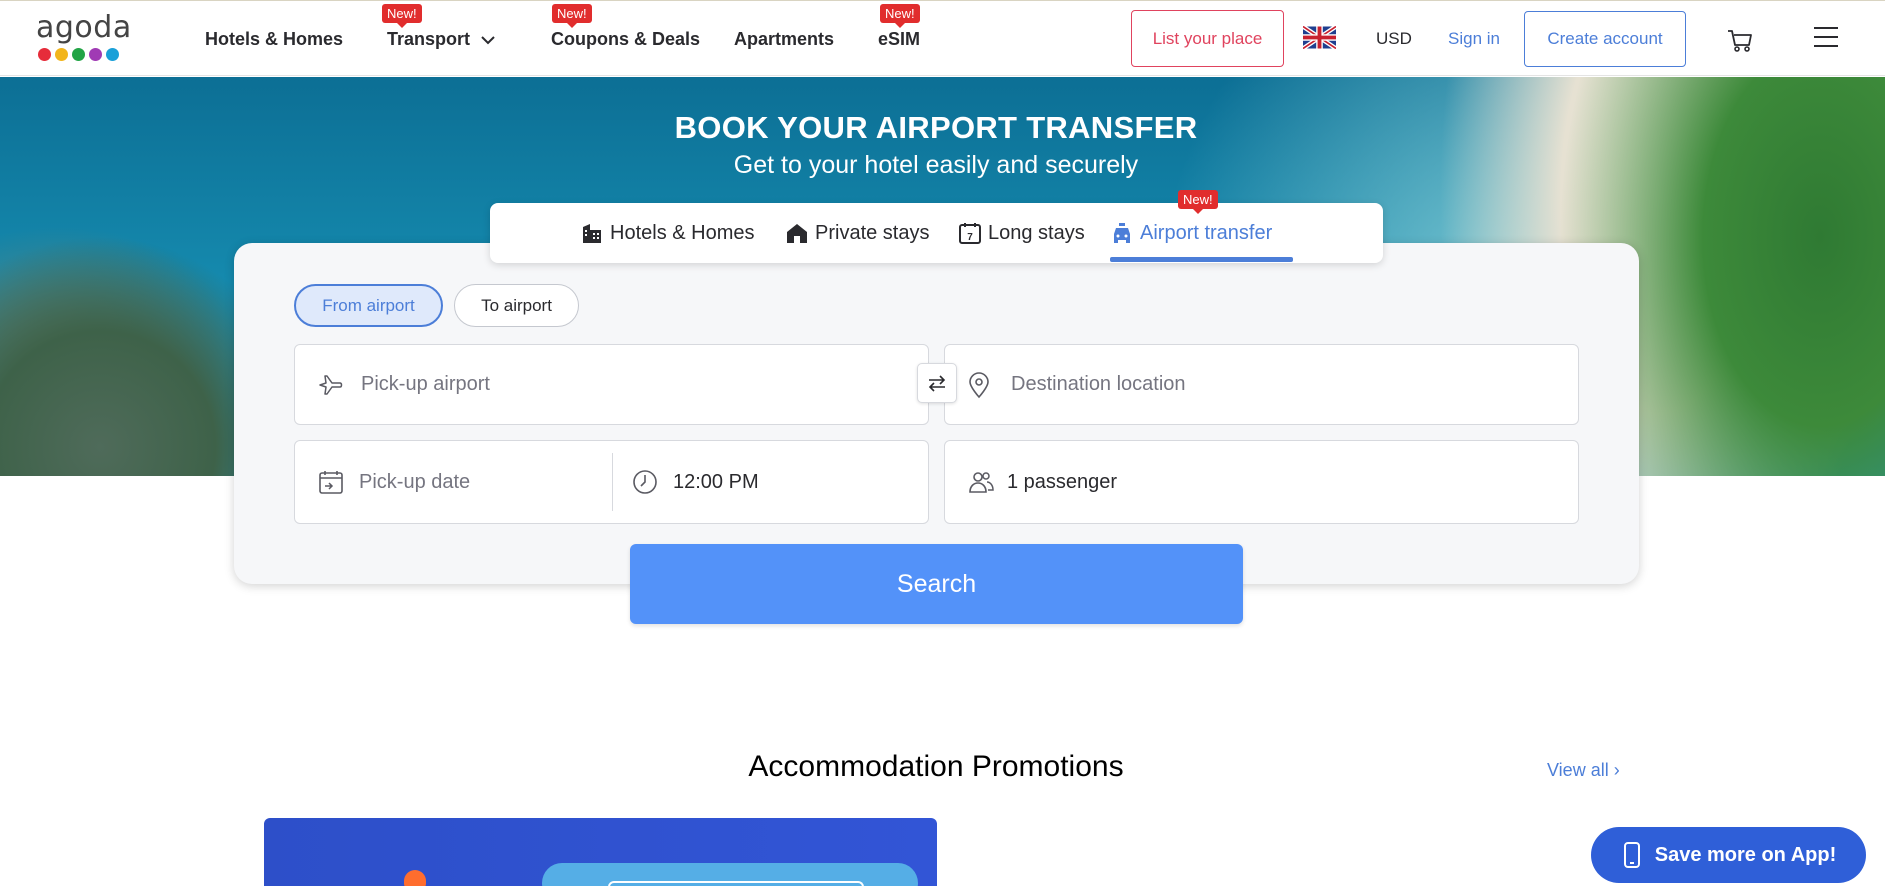 The width and height of the screenshot is (1885, 886). Describe the element at coordinates (516, 305) in the screenshot. I see `to-airport-toggle: To airport` at that location.